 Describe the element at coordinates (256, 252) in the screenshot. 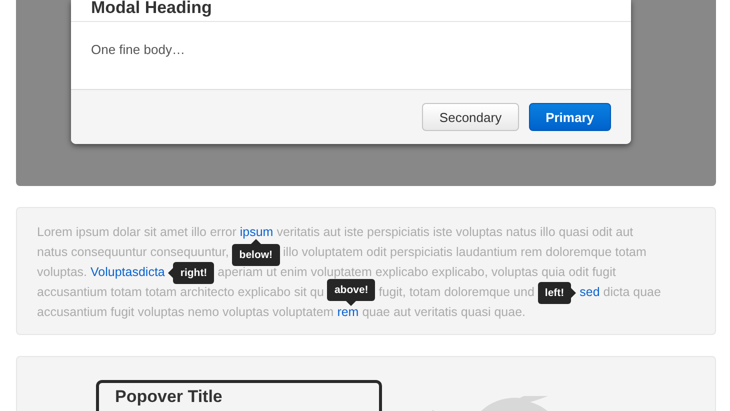

I see `tooltip: below!` at that location.